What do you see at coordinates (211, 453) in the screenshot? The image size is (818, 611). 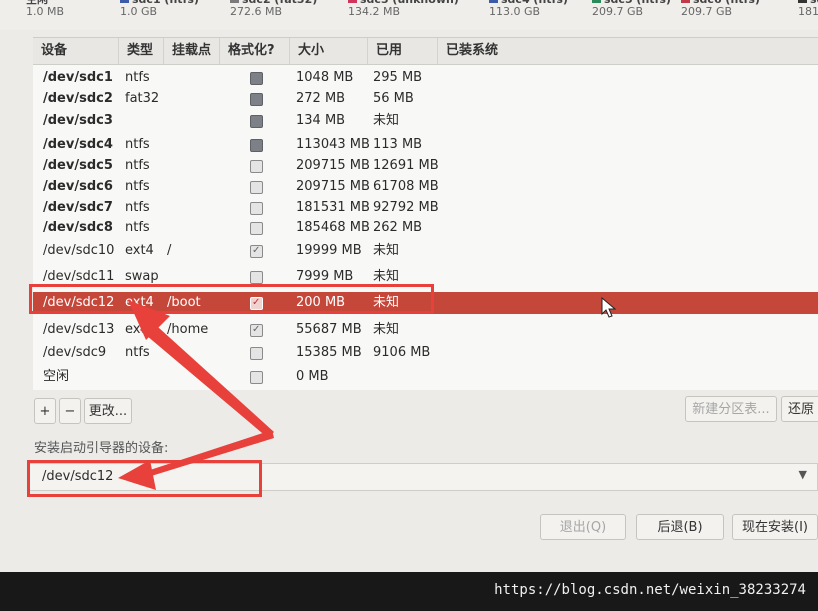 I see `annotation-arrow-down` at bounding box center [211, 453].